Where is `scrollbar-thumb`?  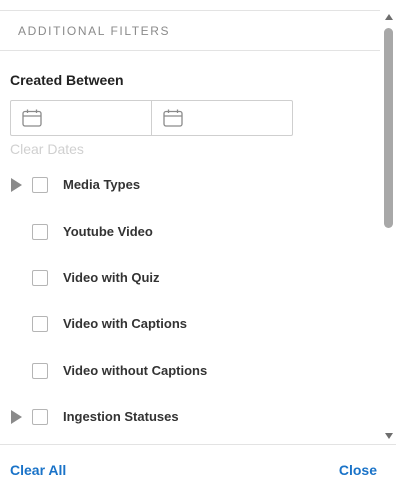
scrollbar-thumb is located at coordinates (388, 128).